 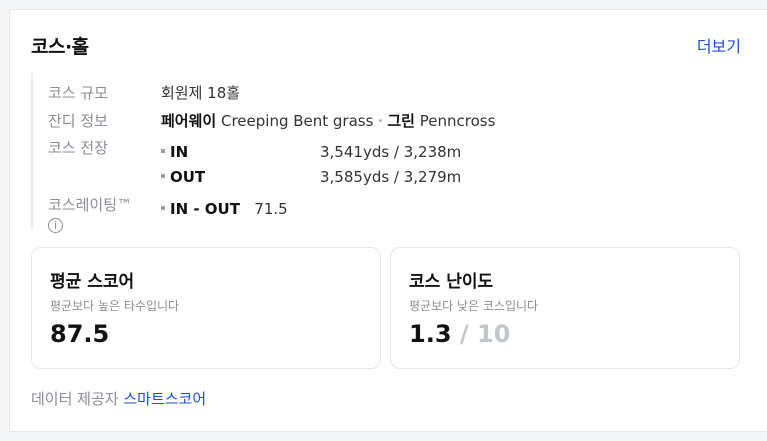 What do you see at coordinates (92, 282) in the screenshot?
I see `average-score-title: 평균 스코어` at bounding box center [92, 282].